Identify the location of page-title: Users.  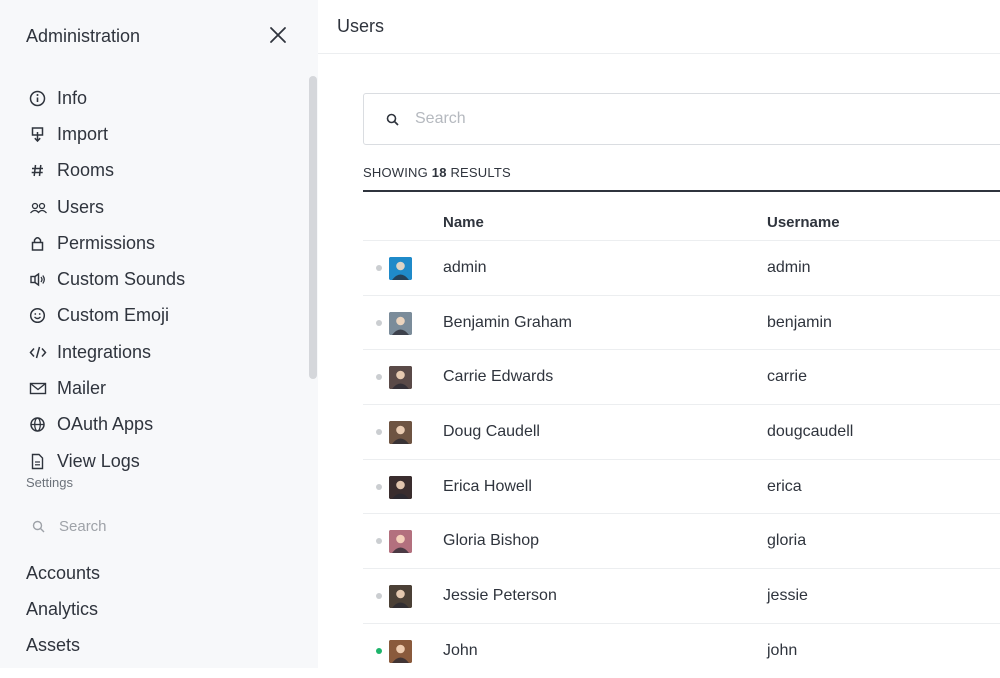
(361, 26).